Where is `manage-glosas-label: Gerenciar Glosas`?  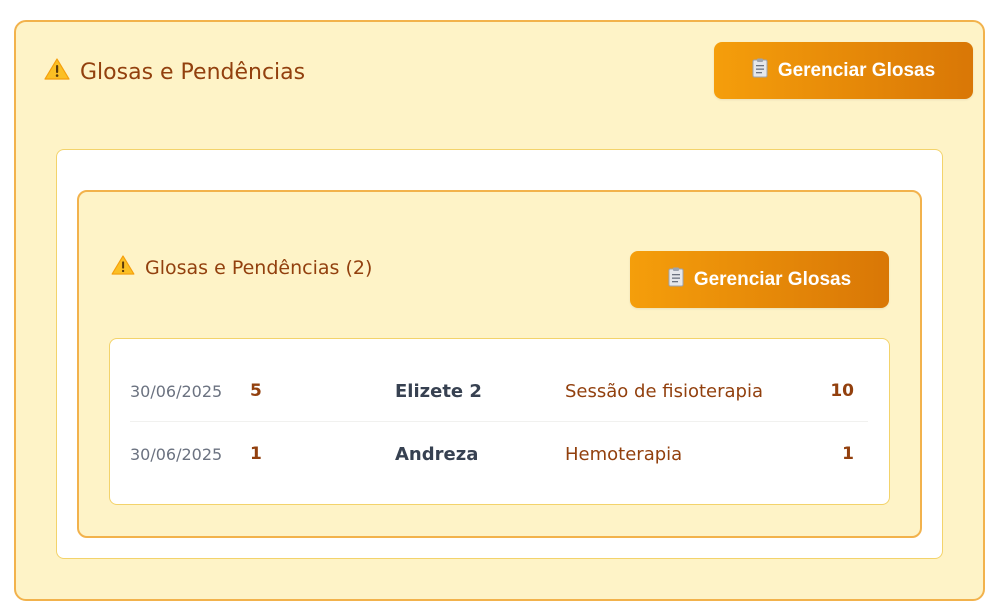
manage-glosas-label: Gerenciar Glosas is located at coordinates (856, 70).